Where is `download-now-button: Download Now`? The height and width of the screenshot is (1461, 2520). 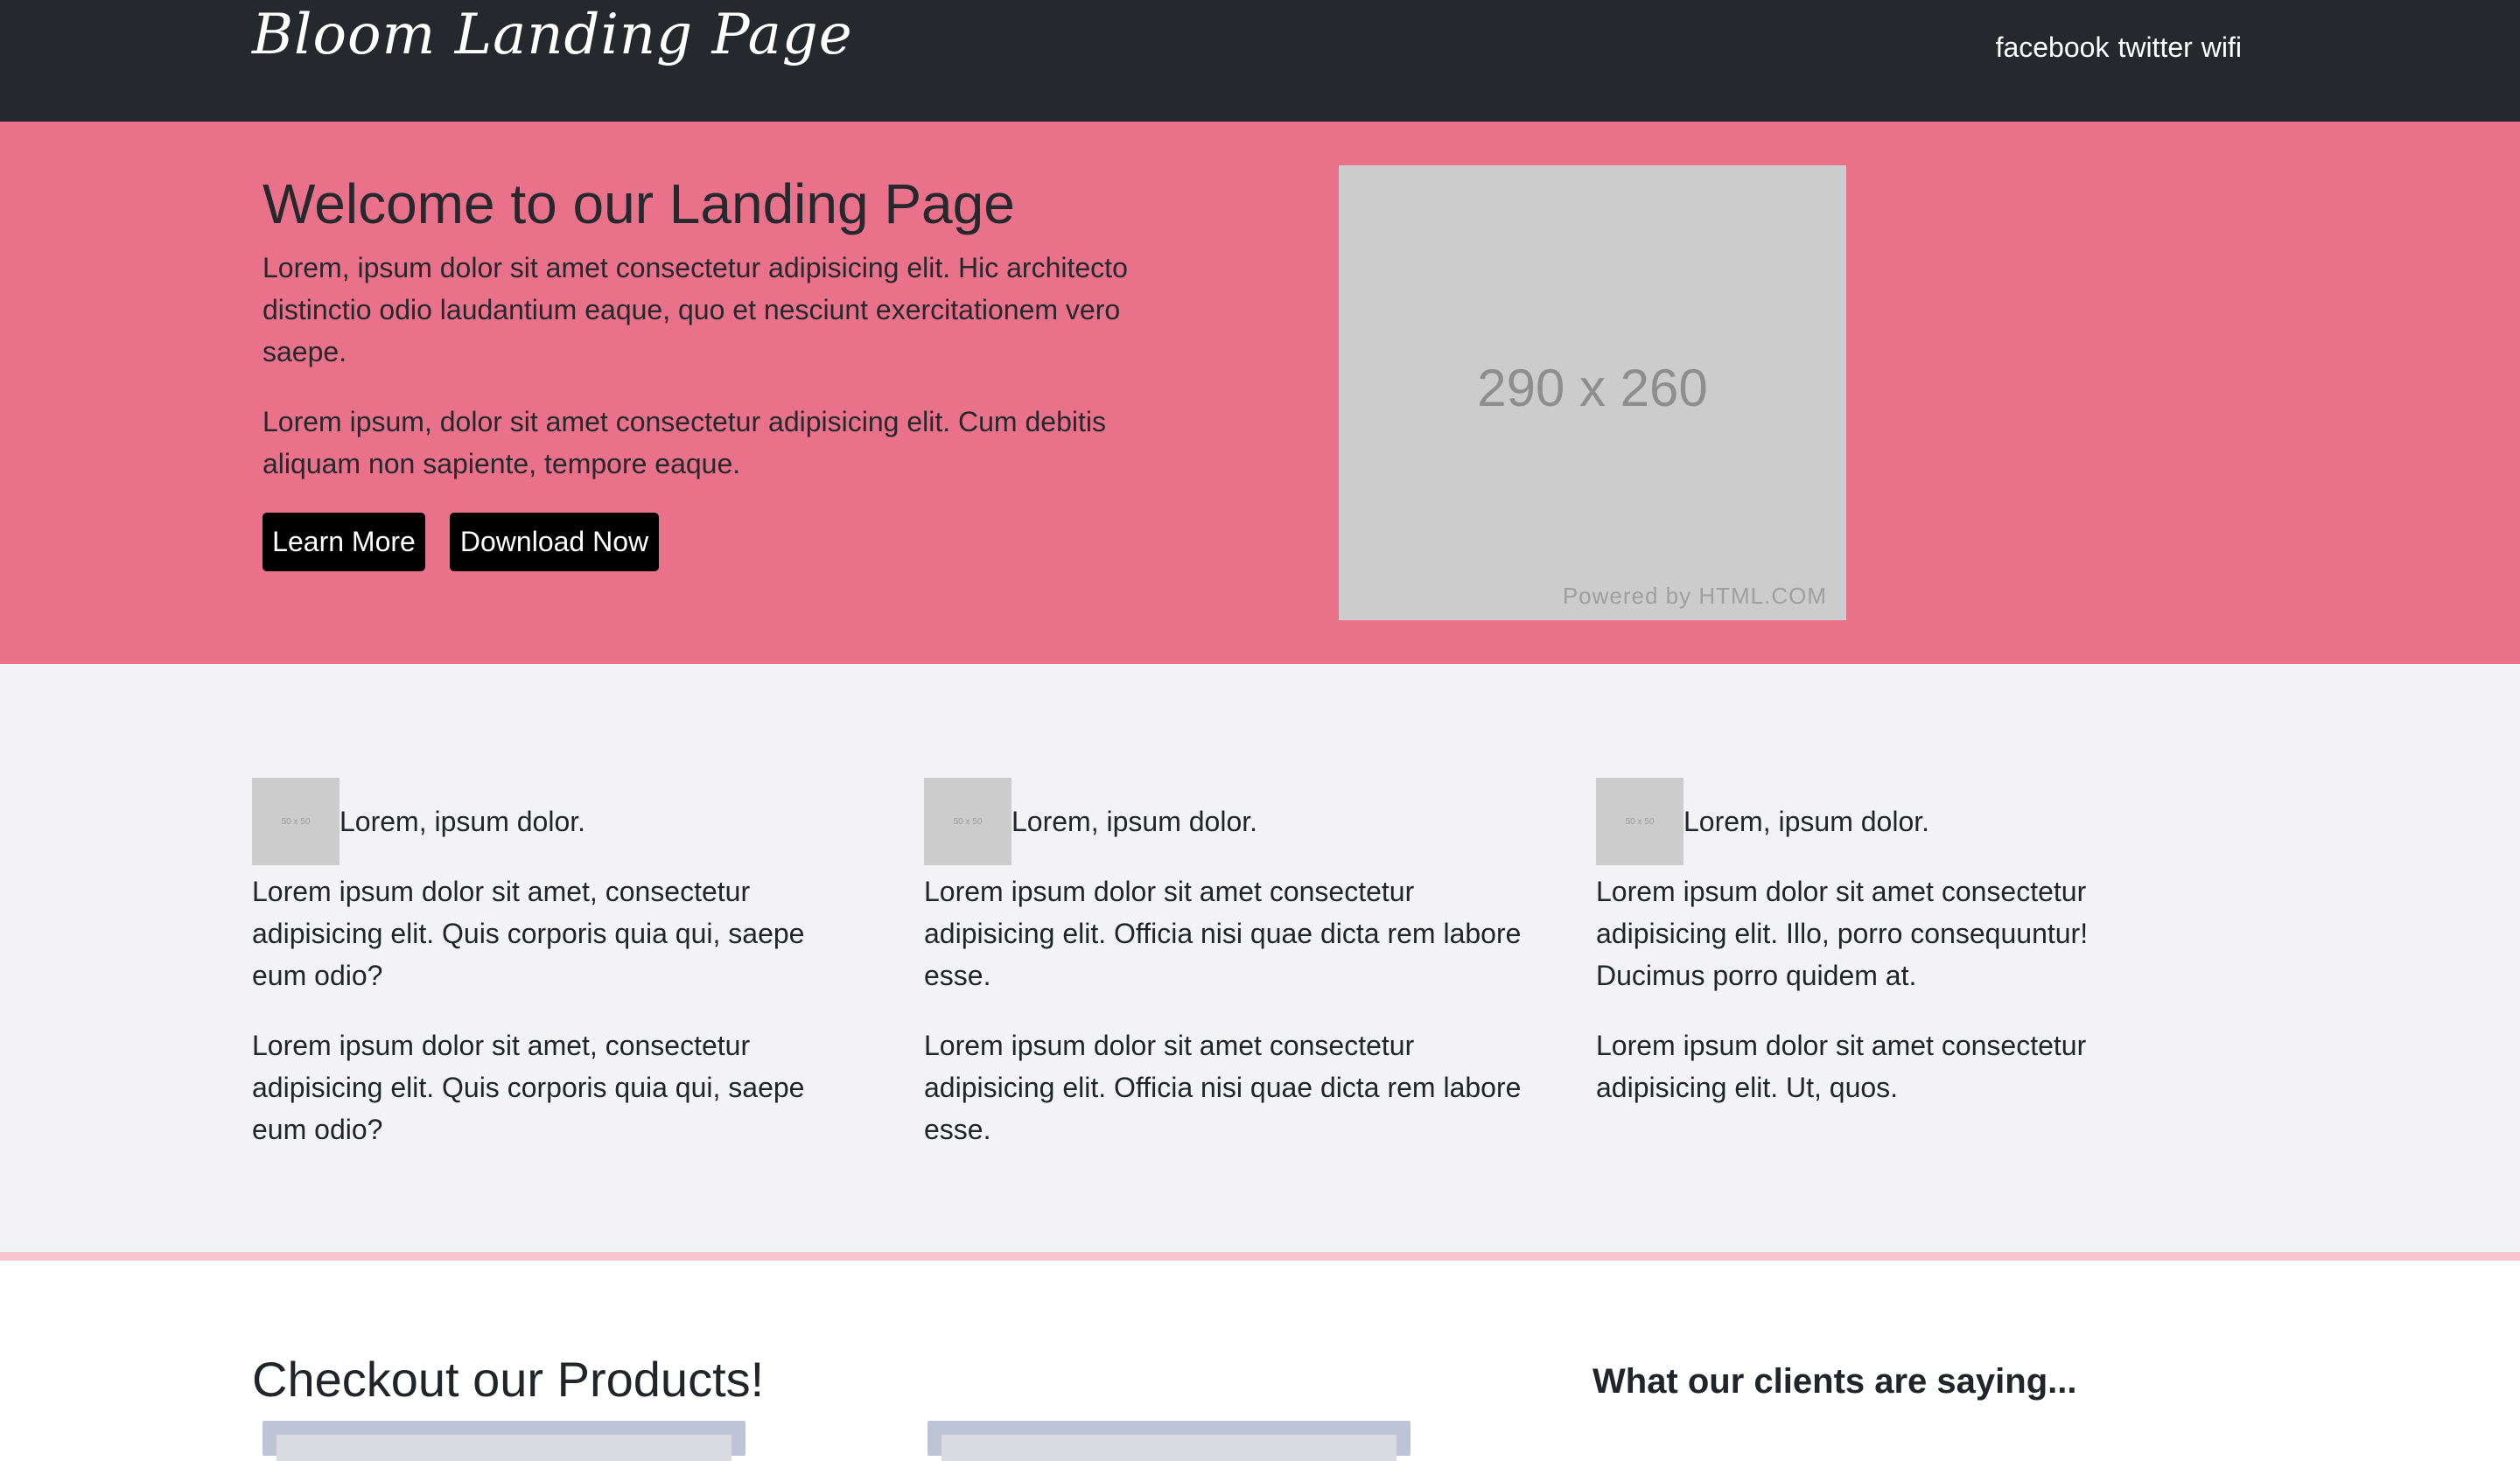 download-now-button: Download Now is located at coordinates (554, 542).